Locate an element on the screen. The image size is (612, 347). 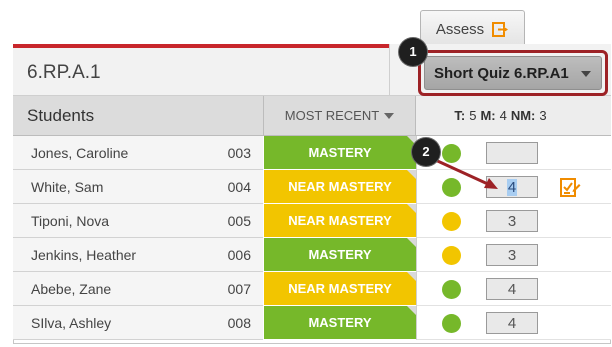
student-cell: Abebe, Zane 007 is located at coordinates (138, 289).